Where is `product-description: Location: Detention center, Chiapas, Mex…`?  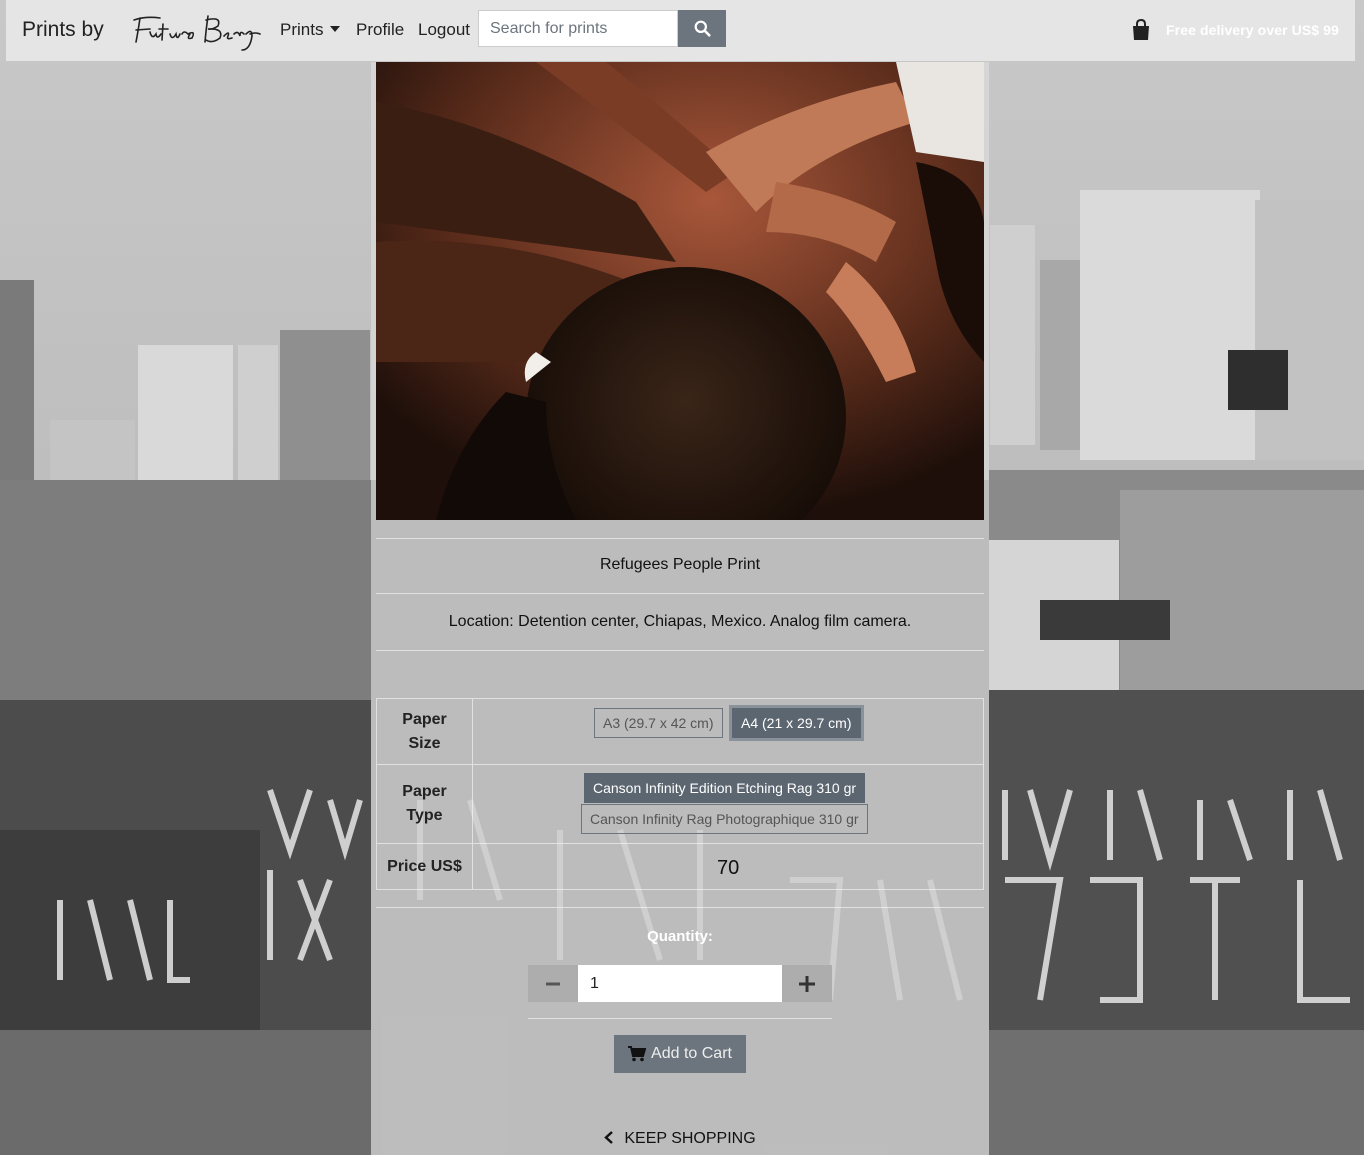 product-description: Location: Detention center, Chiapas, Mex… is located at coordinates (680, 621).